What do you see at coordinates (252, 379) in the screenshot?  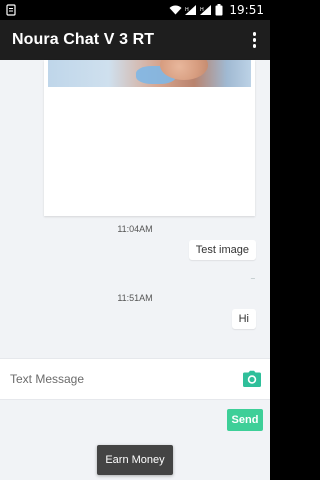 I see `camera-icon` at bounding box center [252, 379].